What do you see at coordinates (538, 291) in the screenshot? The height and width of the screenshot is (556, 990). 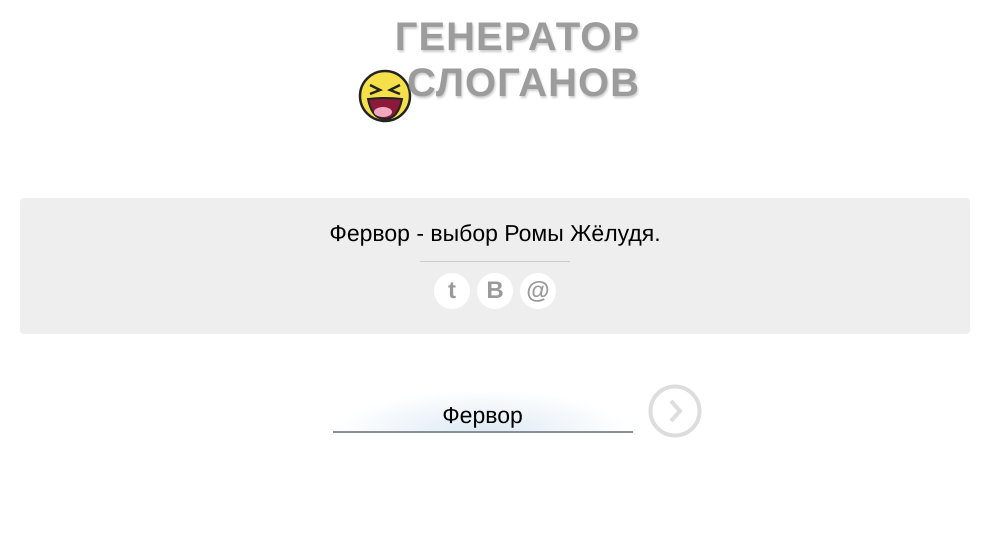 I see `share-button: @` at bounding box center [538, 291].